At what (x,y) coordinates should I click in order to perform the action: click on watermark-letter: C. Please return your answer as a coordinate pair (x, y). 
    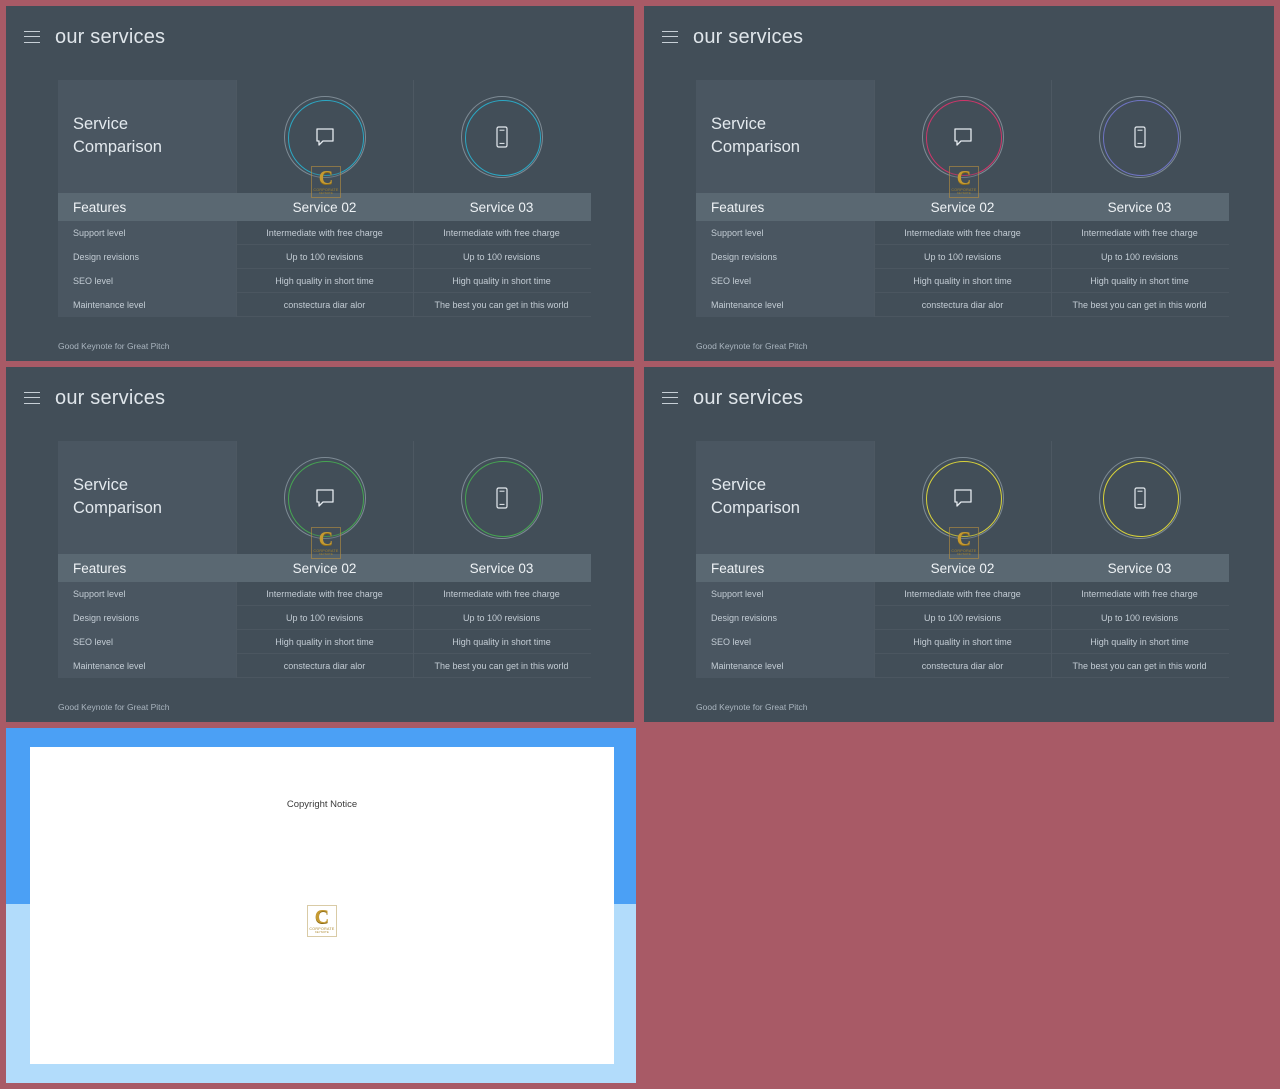
    Looking at the image, I should click on (322, 917).